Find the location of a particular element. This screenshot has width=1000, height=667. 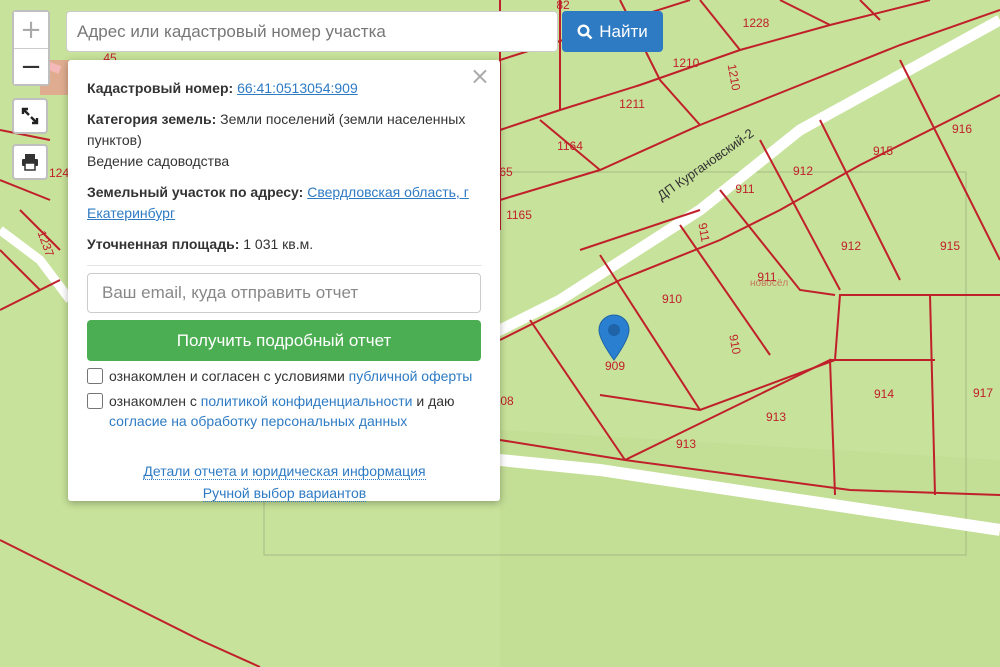

parcel-label: 1165 is located at coordinates (519, 215).